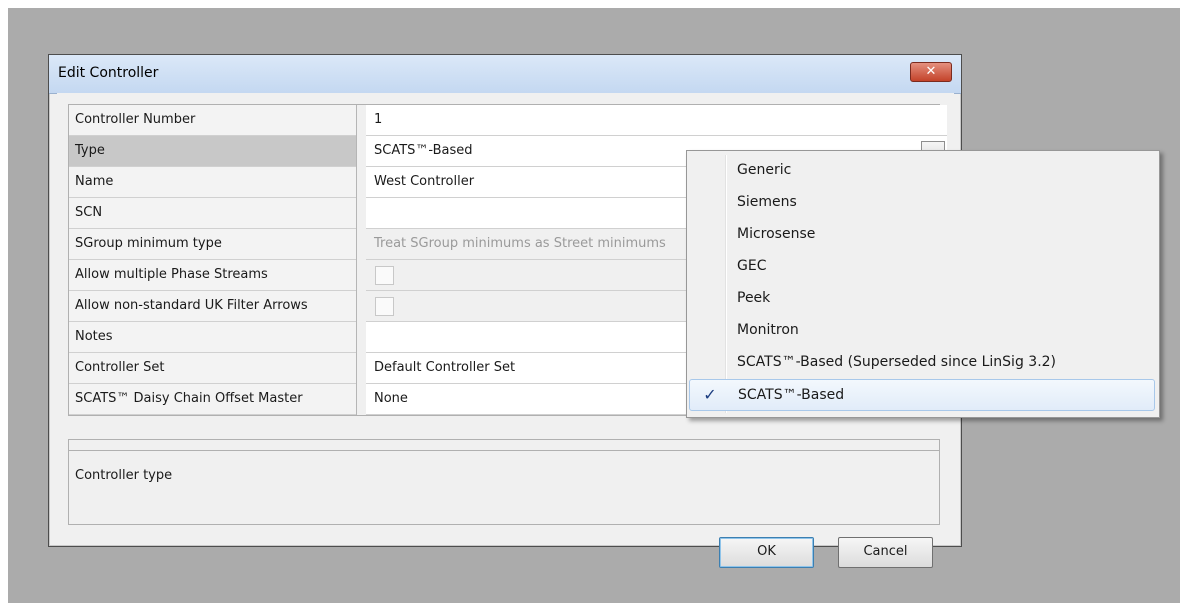 The width and height of the screenshot is (1180, 603). I want to click on label-scn: SCN, so click(215, 213).